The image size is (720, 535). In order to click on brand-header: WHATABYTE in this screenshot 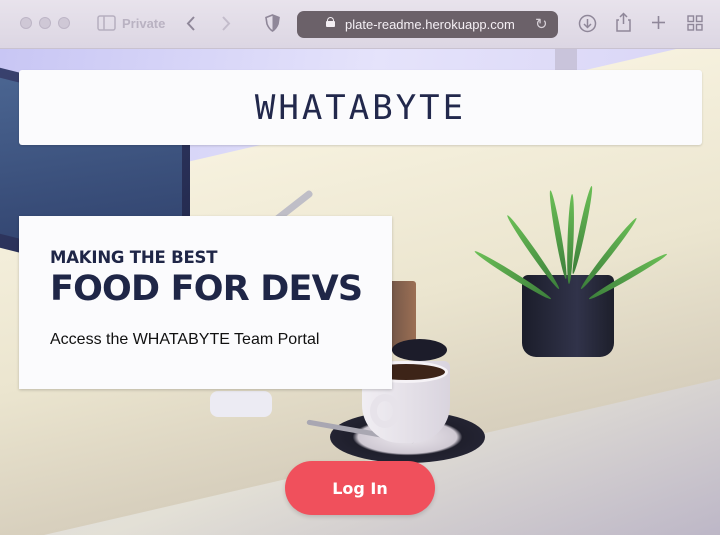, I will do `click(360, 107)`.